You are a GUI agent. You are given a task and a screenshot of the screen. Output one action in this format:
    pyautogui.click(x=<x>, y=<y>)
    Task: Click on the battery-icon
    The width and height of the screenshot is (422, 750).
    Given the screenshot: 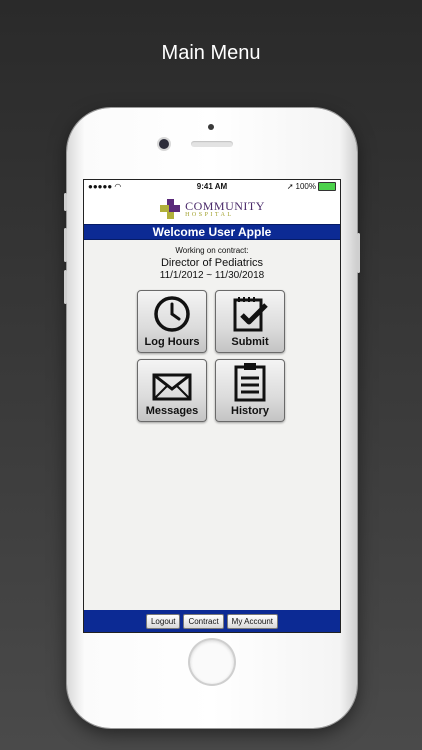 What is the action you would take?
    pyautogui.click(x=327, y=186)
    